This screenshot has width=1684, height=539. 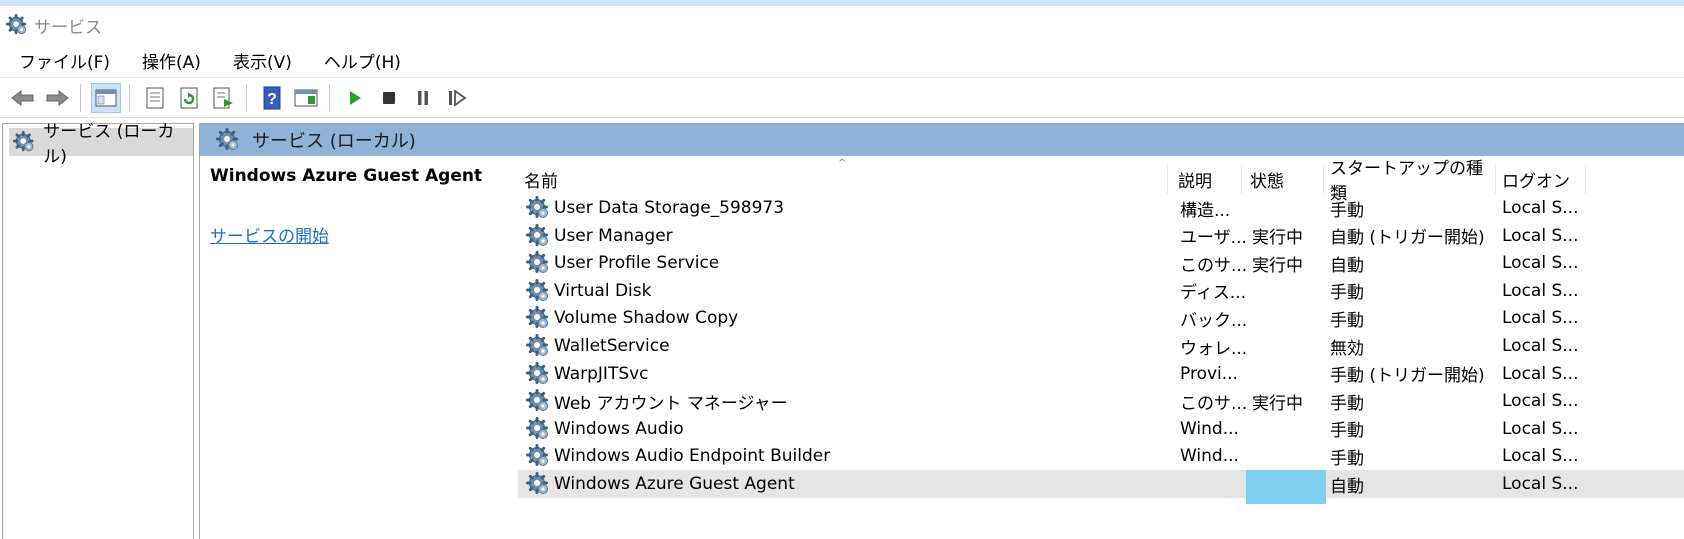 What do you see at coordinates (619, 428) in the screenshot?
I see `service-name-text: Windows Audio` at bounding box center [619, 428].